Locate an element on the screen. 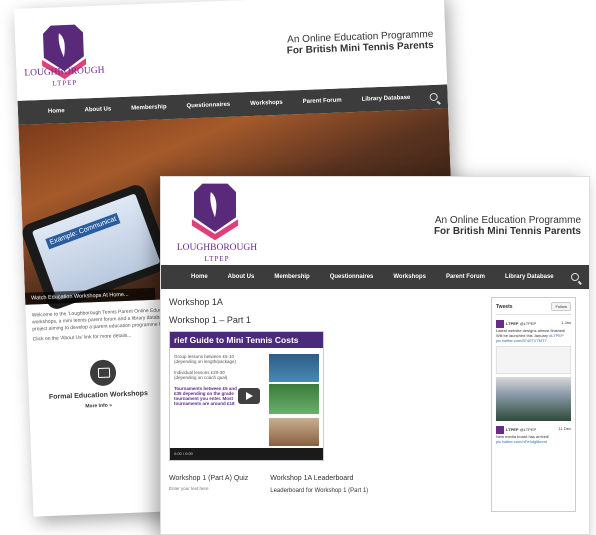 The image size is (596, 535). tweet-link: pic.twitter.com/nFe9dgl8mmt is located at coordinates (533, 441).